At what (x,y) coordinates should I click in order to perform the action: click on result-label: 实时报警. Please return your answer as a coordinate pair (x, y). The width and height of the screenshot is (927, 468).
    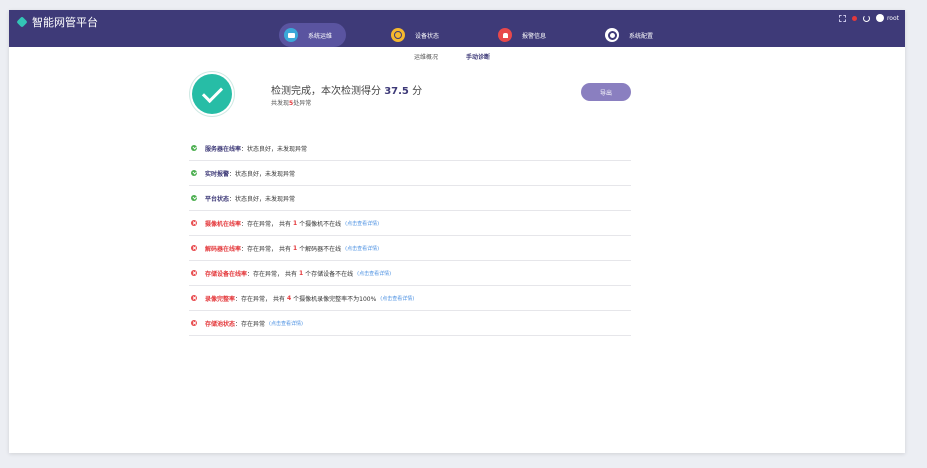
    Looking at the image, I should click on (217, 174).